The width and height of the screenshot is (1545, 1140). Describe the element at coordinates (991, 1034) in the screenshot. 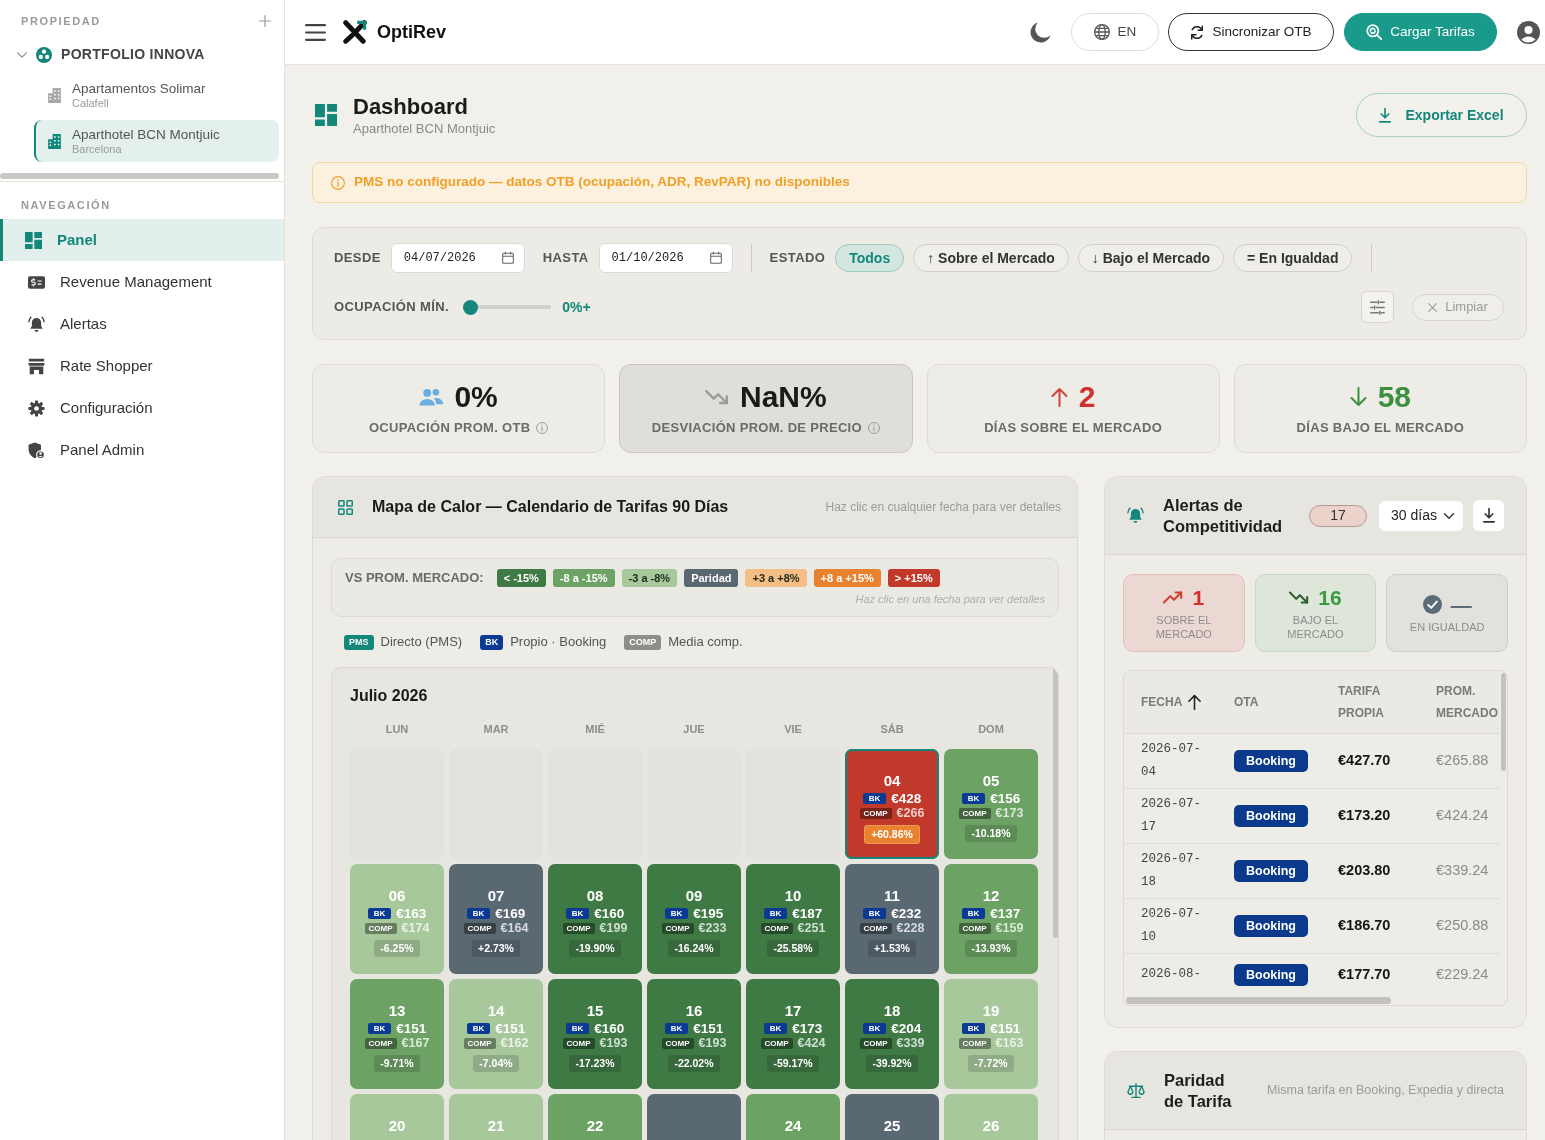

I see `calendar-day: 19 BK €151 COMP €163 -7.72%` at that location.